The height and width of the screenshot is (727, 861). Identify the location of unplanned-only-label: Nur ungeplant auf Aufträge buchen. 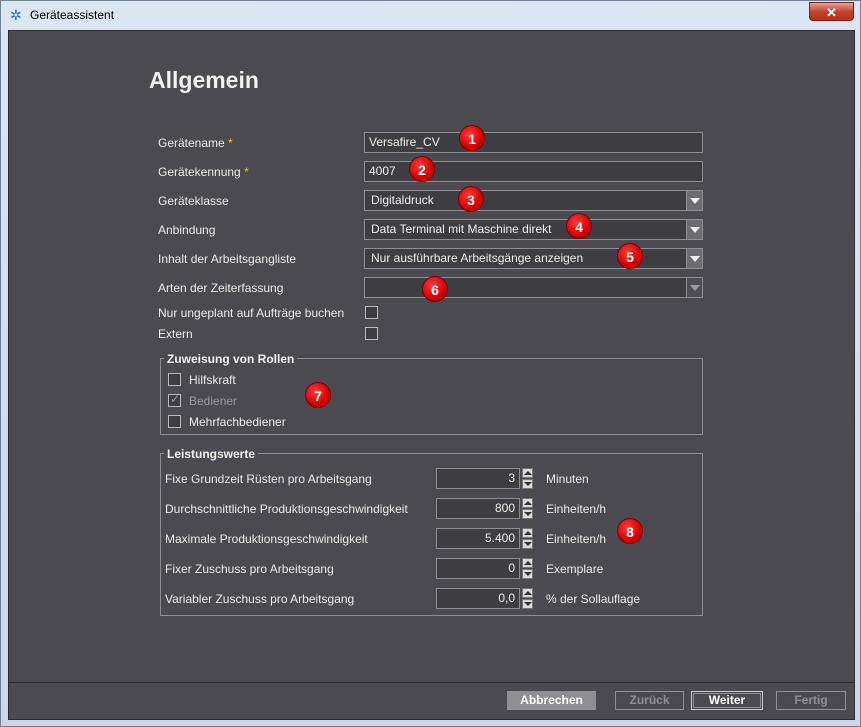
(251, 313).